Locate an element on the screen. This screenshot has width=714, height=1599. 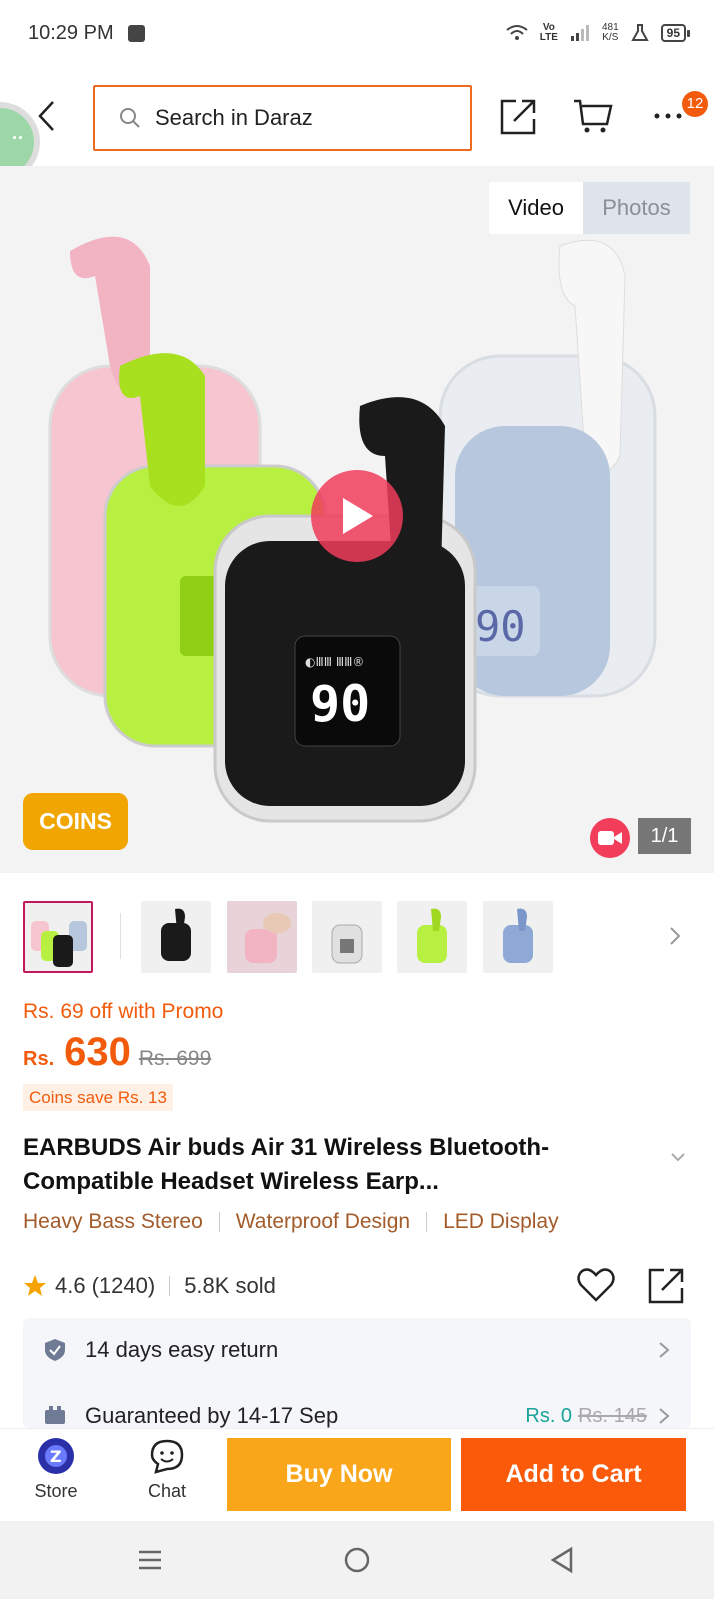
video-camera-button is located at coordinates (610, 838).